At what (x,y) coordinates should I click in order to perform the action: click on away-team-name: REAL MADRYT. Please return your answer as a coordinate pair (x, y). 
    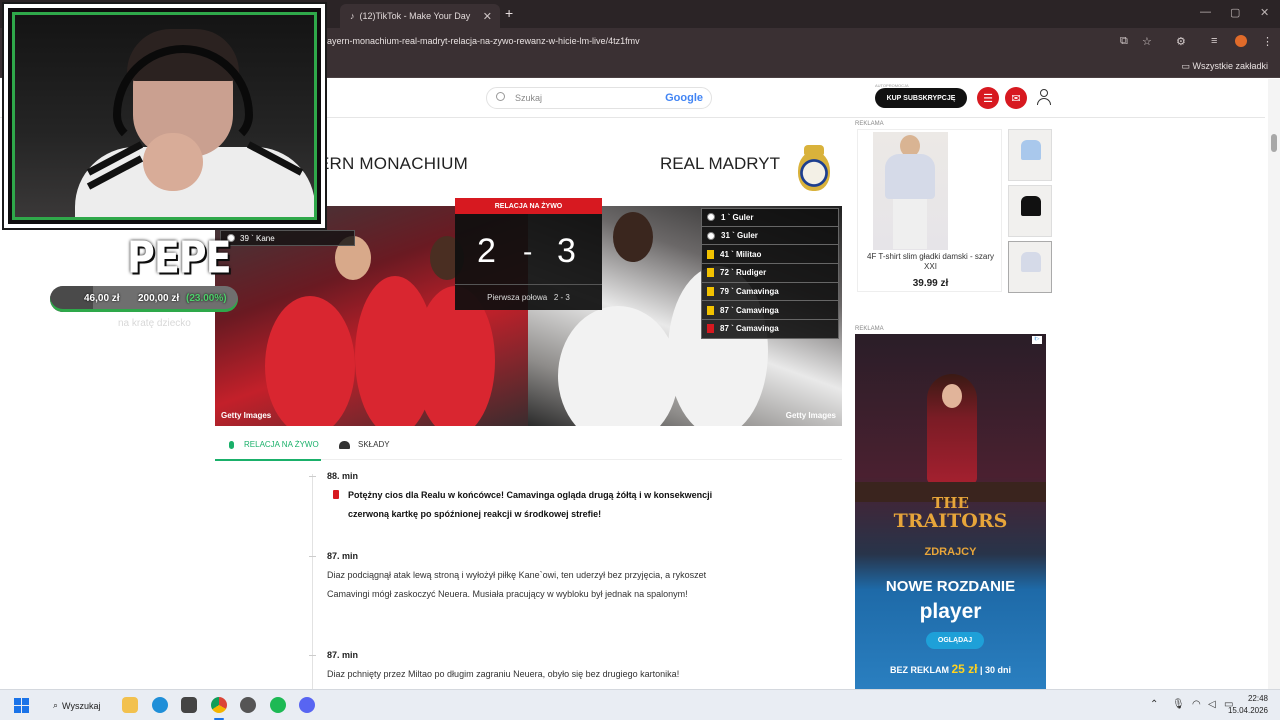
    Looking at the image, I should click on (720, 163).